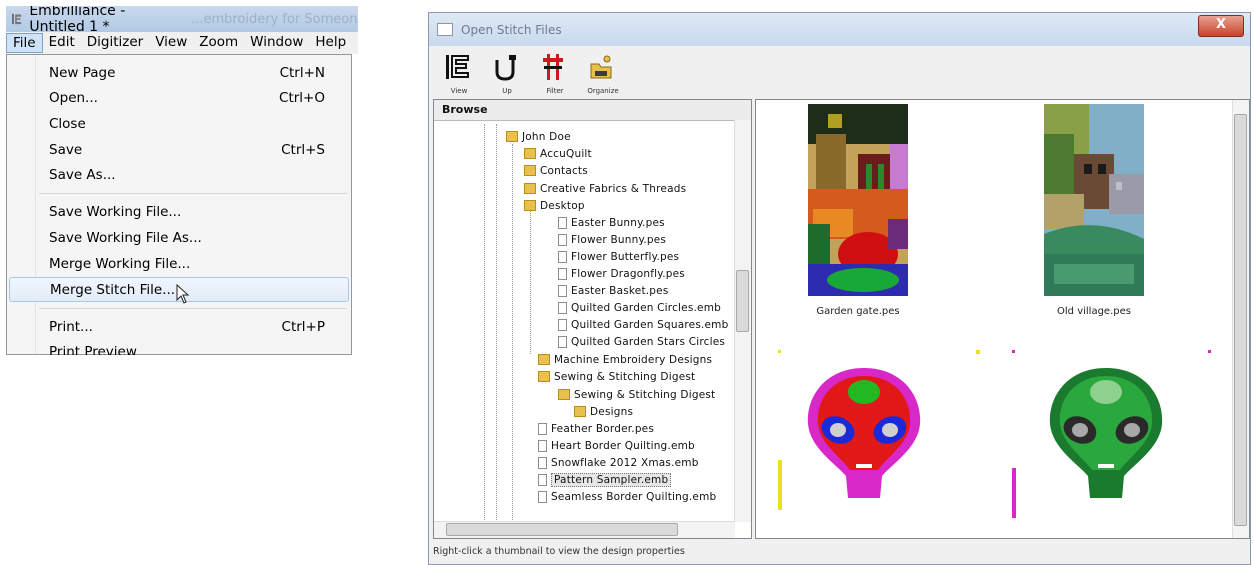 The height and width of the screenshot is (565, 1254). What do you see at coordinates (623, 445) in the screenshot?
I see `tree-item-label: Heart Border Quilting.emb` at bounding box center [623, 445].